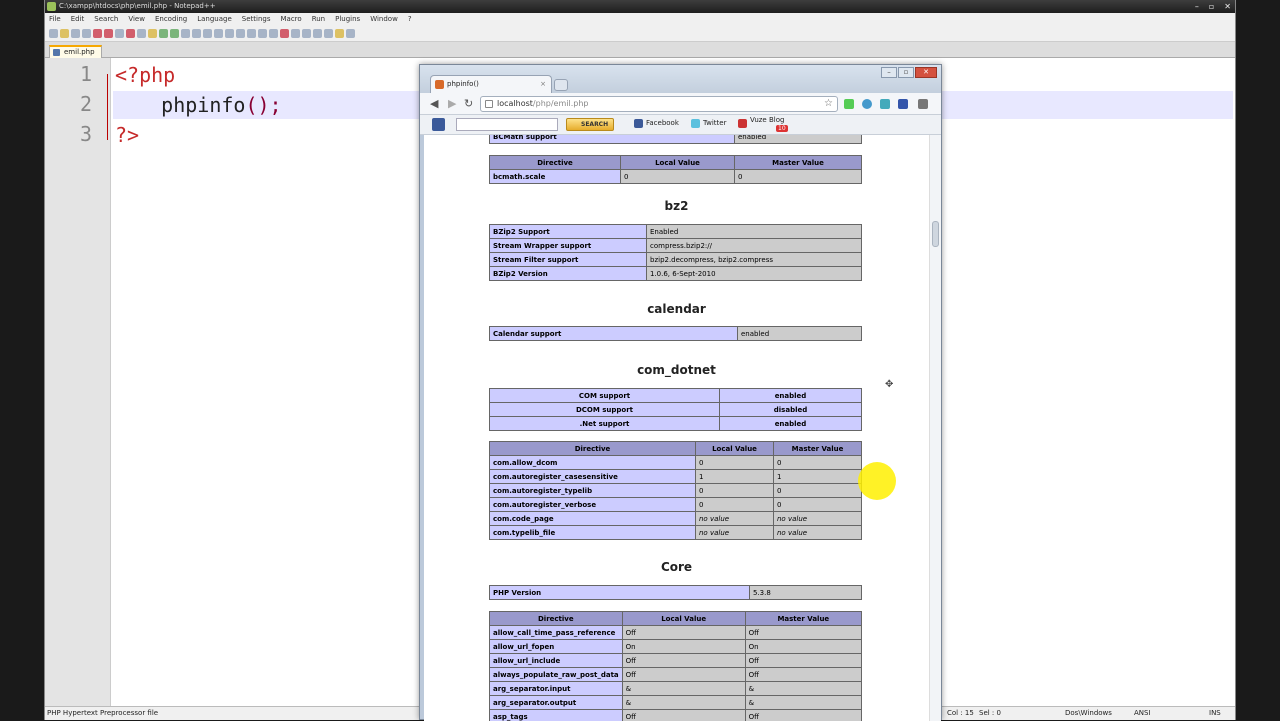  What do you see at coordinates (240, 33) in the screenshot?
I see `sync-h-icon` at bounding box center [240, 33].